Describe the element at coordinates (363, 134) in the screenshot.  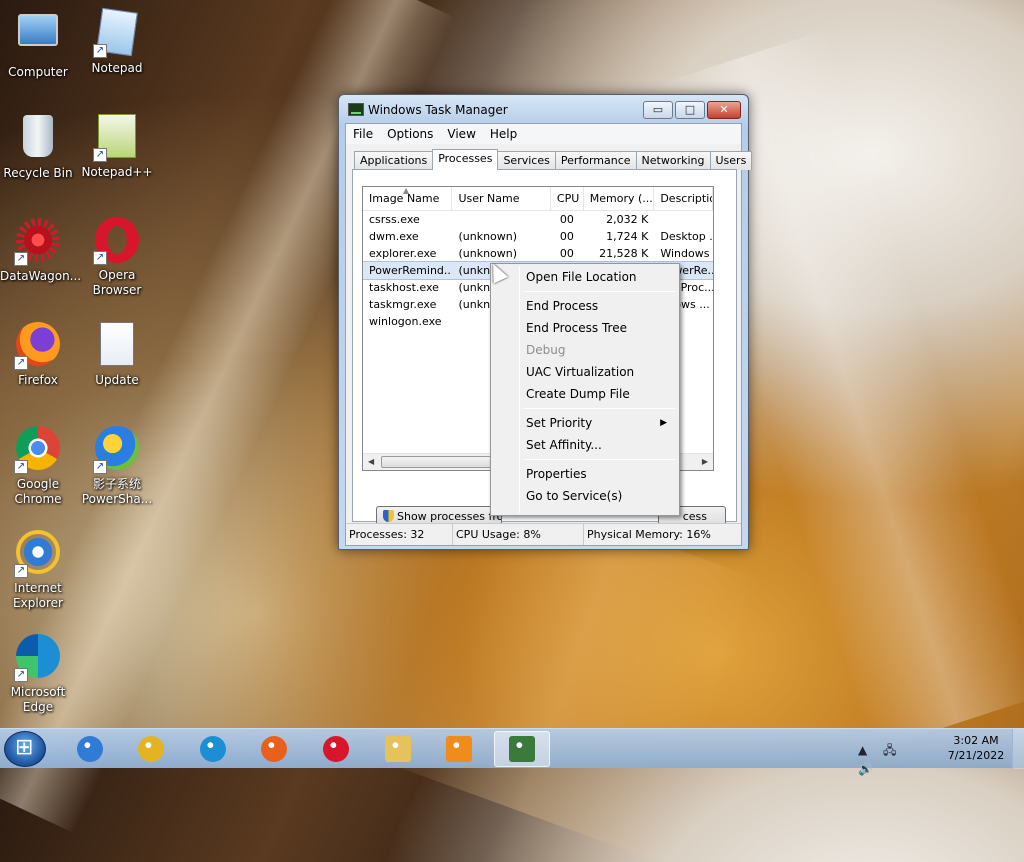
I see `menu-file: File` at that location.